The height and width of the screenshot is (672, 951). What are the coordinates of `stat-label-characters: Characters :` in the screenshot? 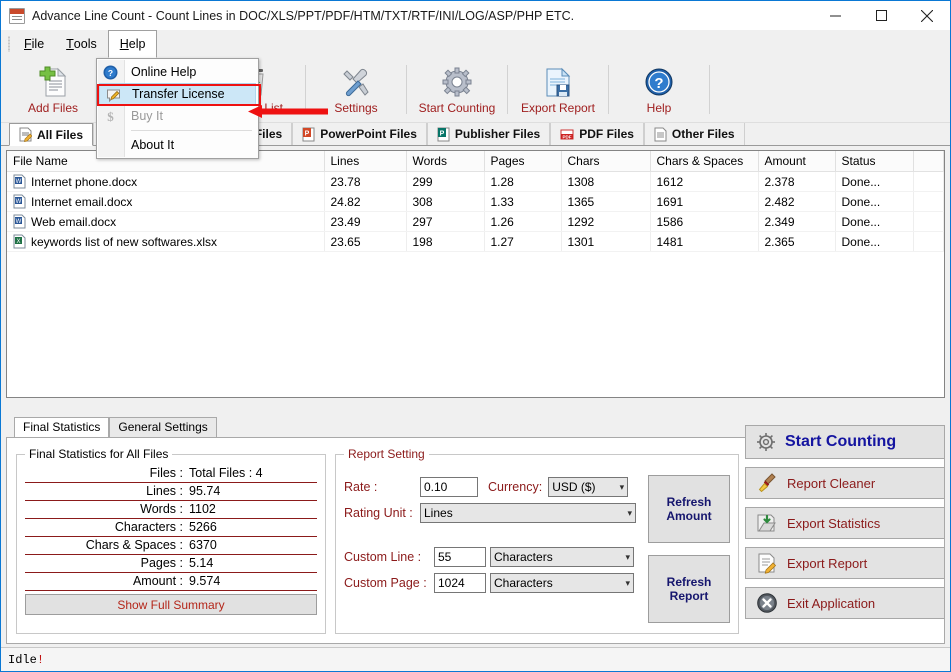 It's located at (148, 527).